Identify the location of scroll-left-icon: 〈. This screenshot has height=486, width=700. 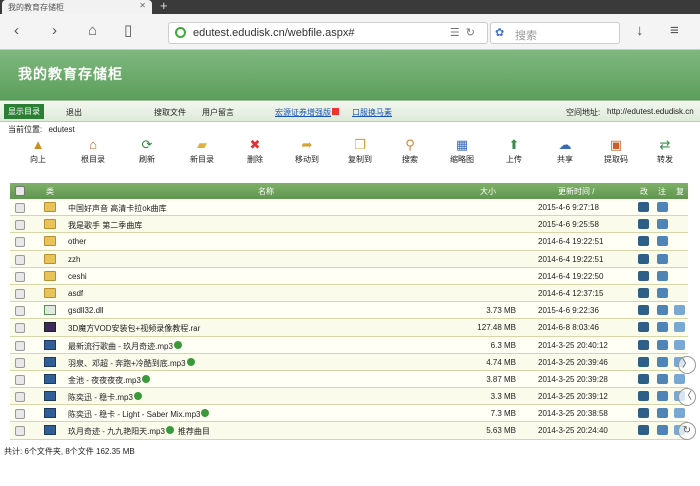
(687, 397).